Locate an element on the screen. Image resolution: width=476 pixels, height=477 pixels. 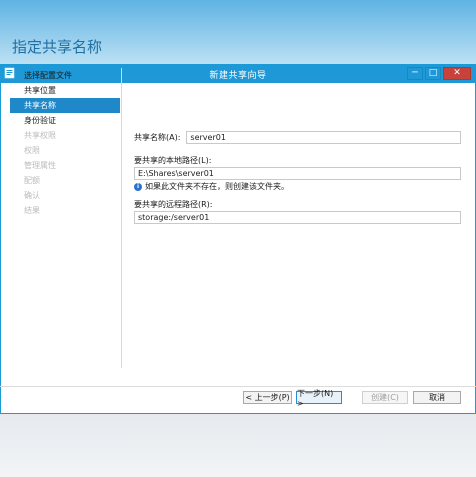
desktop-background-bottom is located at coordinates (238, 445).